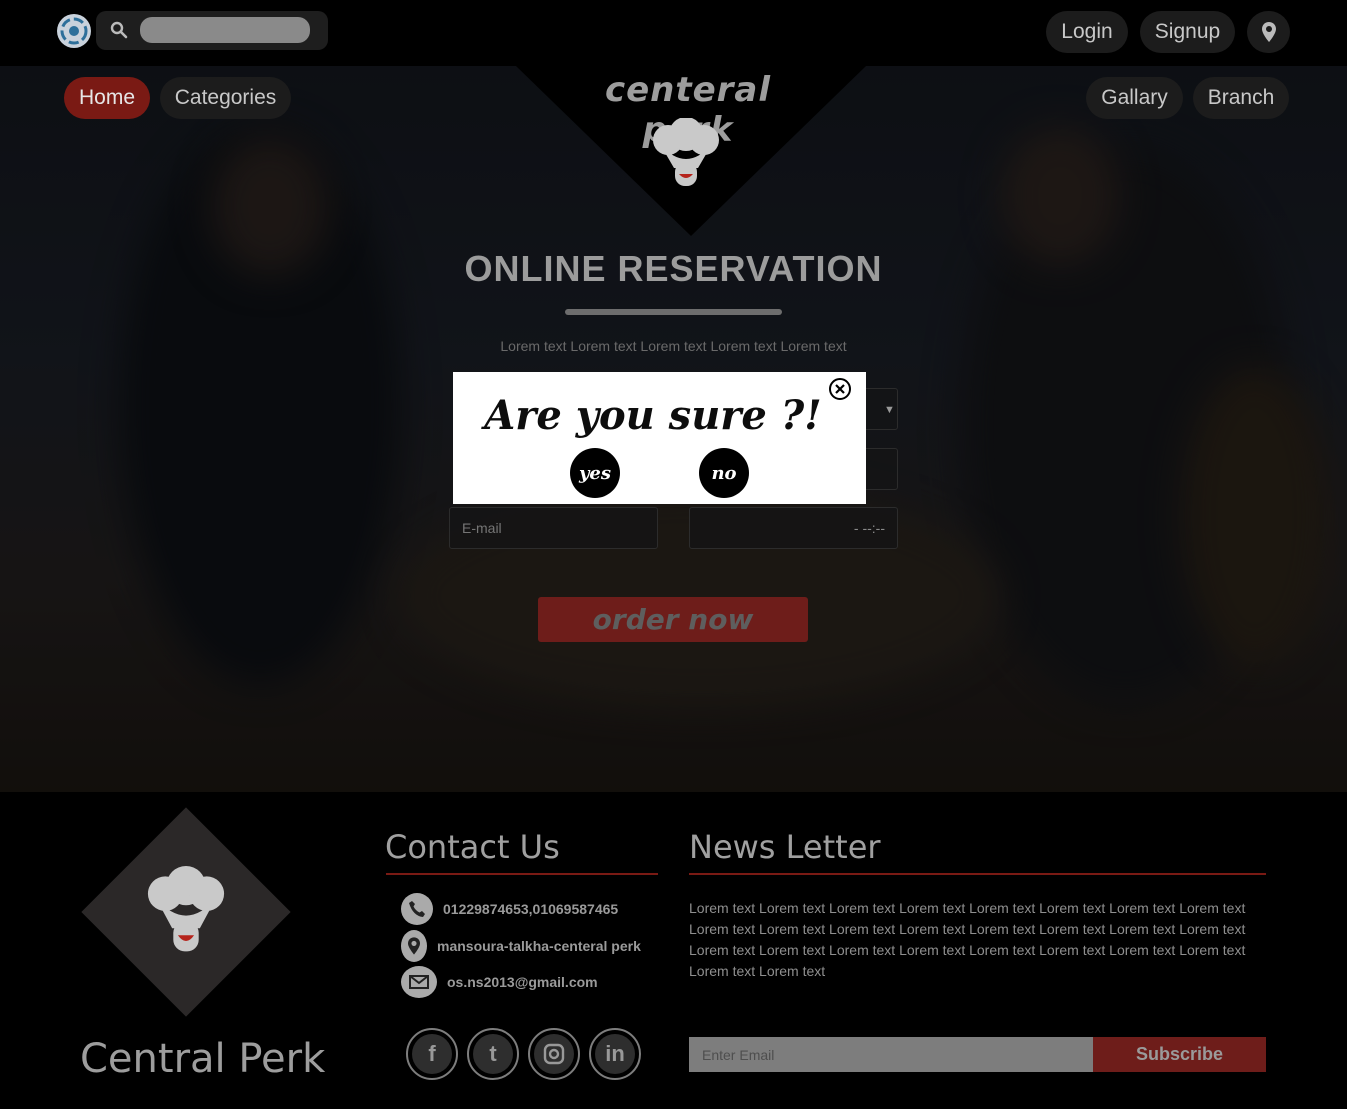 This screenshot has width=1347, height=1109. Describe the element at coordinates (531, 909) in the screenshot. I see `phone-text: 01229874653,01069587465` at that location.